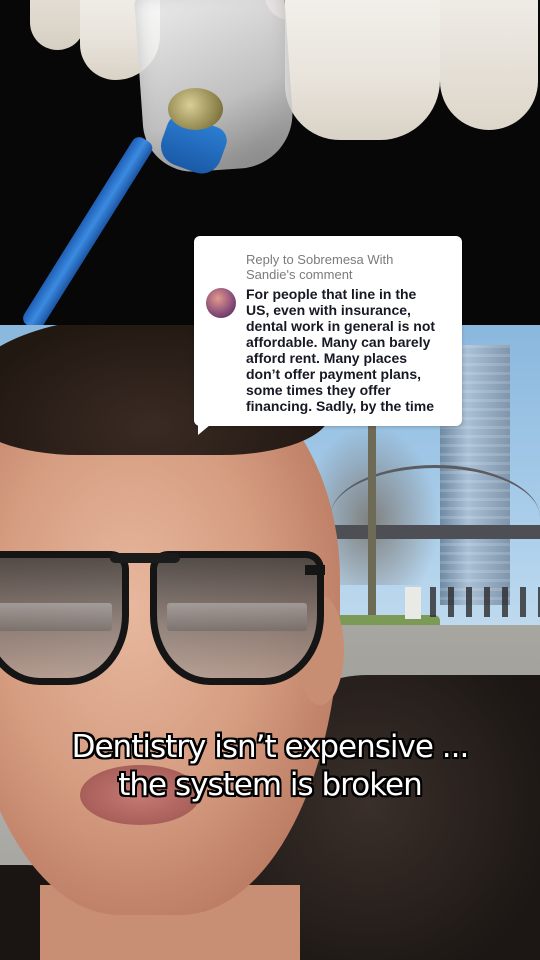 This screenshot has width=540, height=960. I want to click on sunglasses-right-lens, so click(237, 618).